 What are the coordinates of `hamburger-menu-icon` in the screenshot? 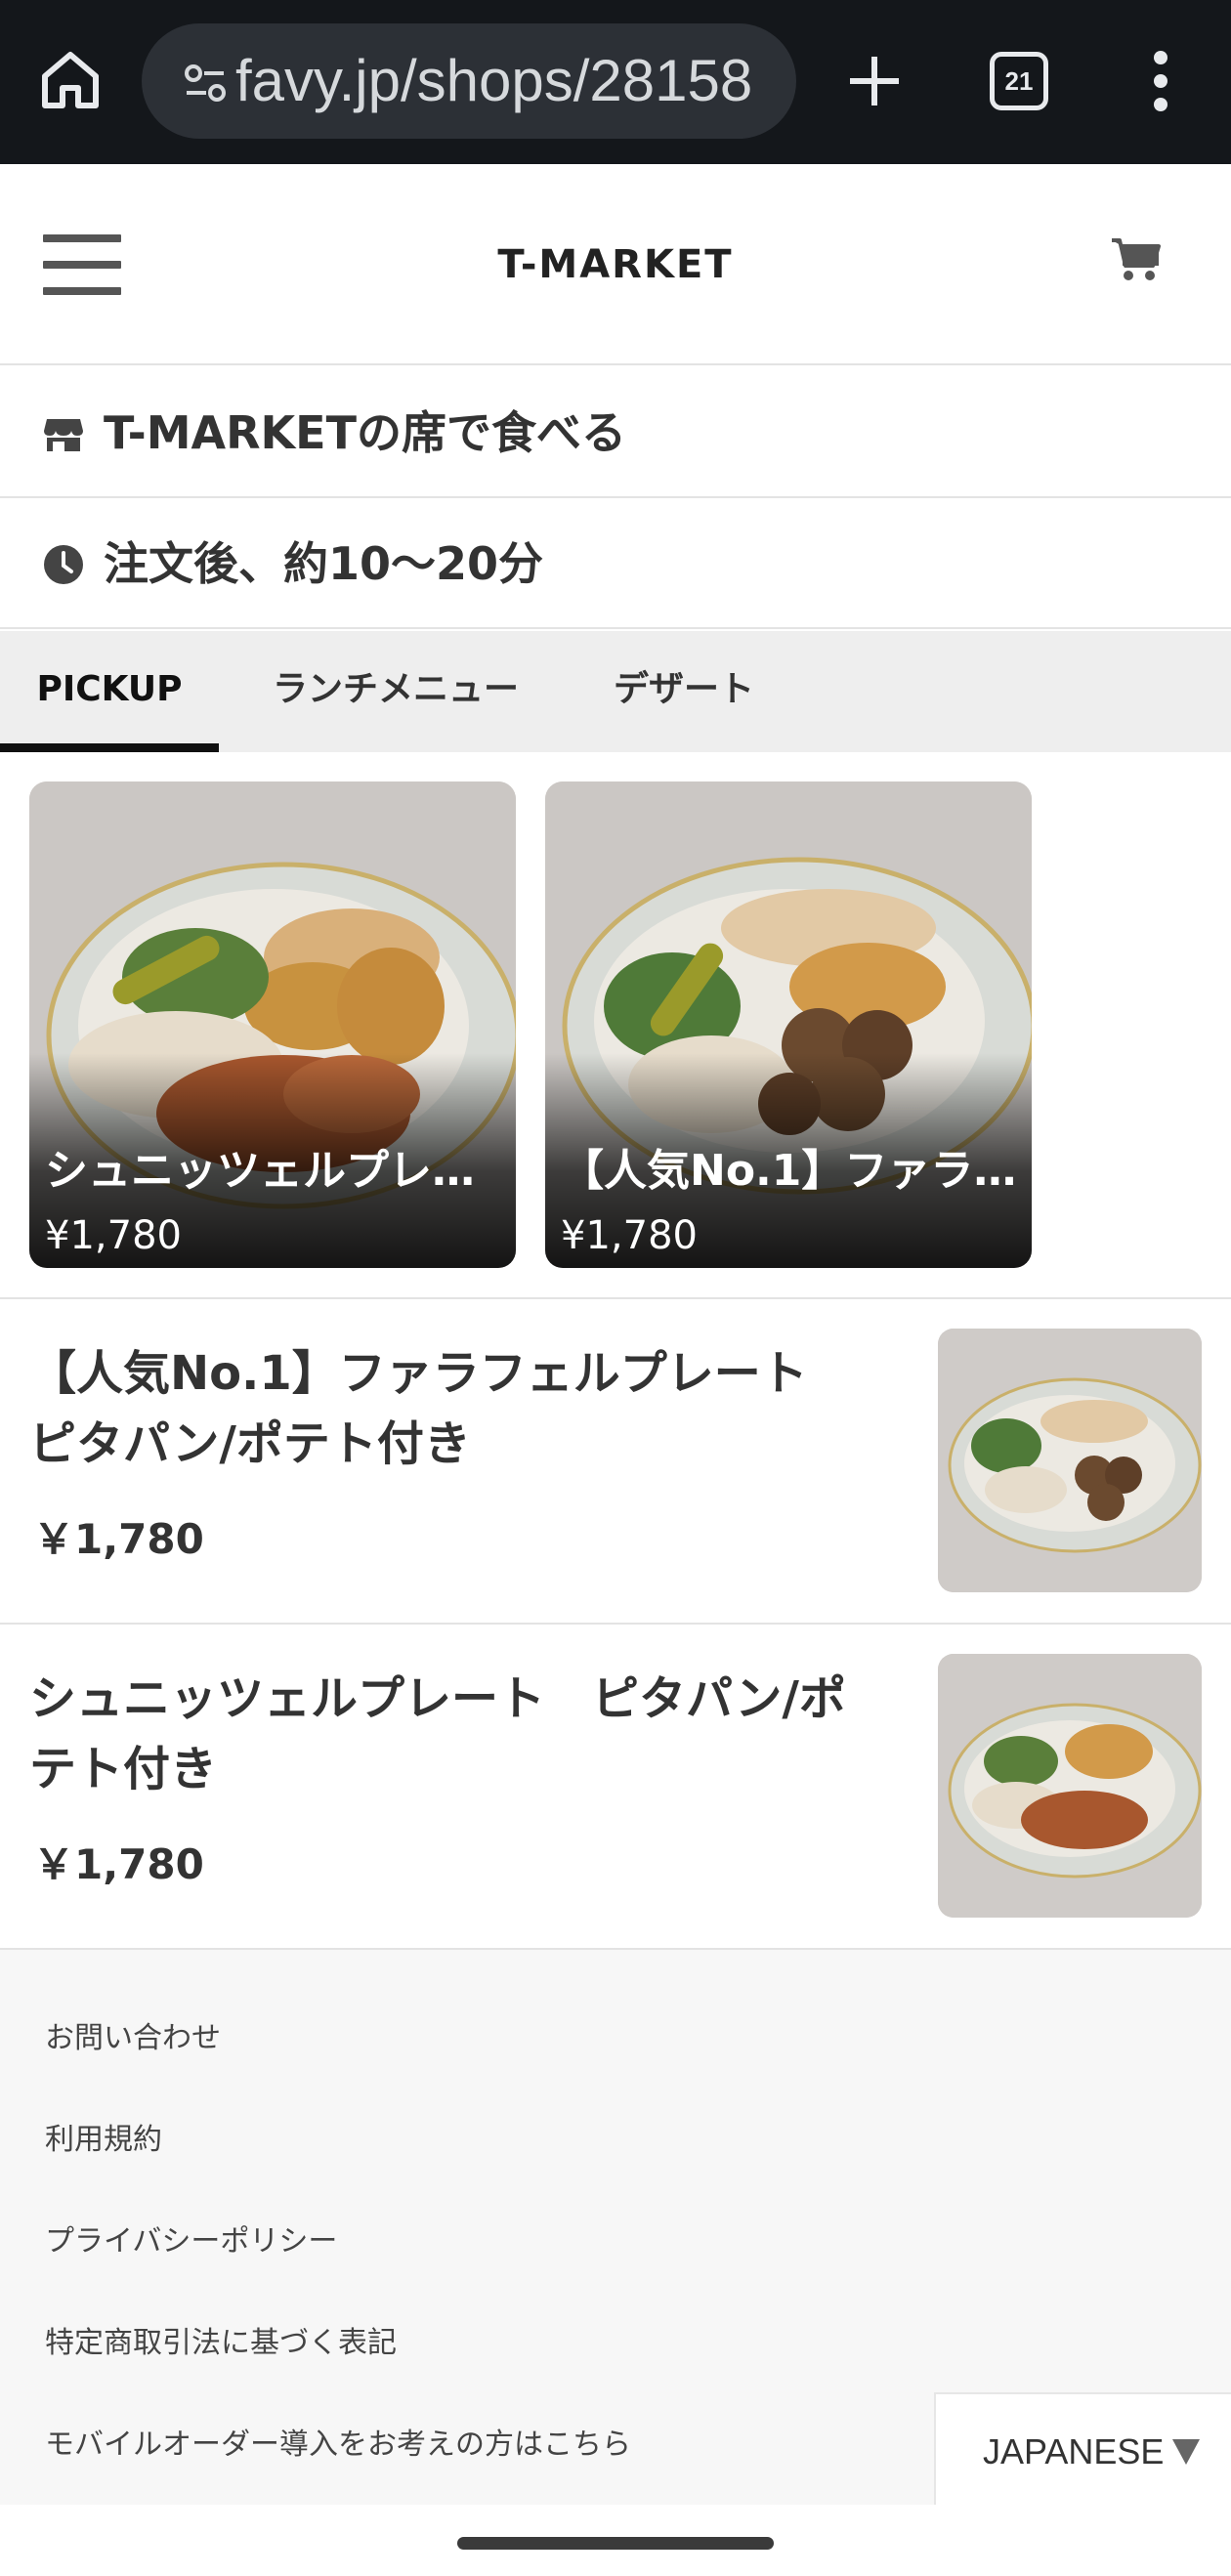 It's located at (82, 264).